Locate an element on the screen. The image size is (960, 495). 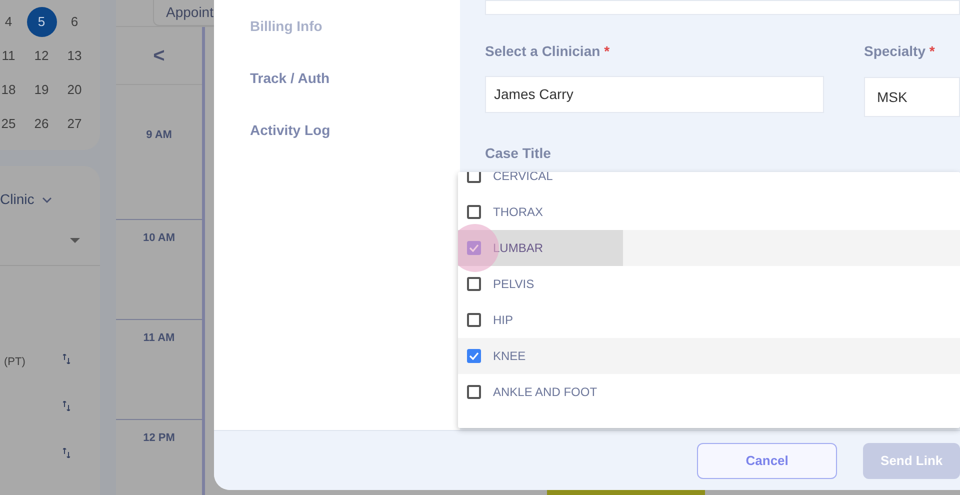
field-label: Case Title is located at coordinates (518, 153).